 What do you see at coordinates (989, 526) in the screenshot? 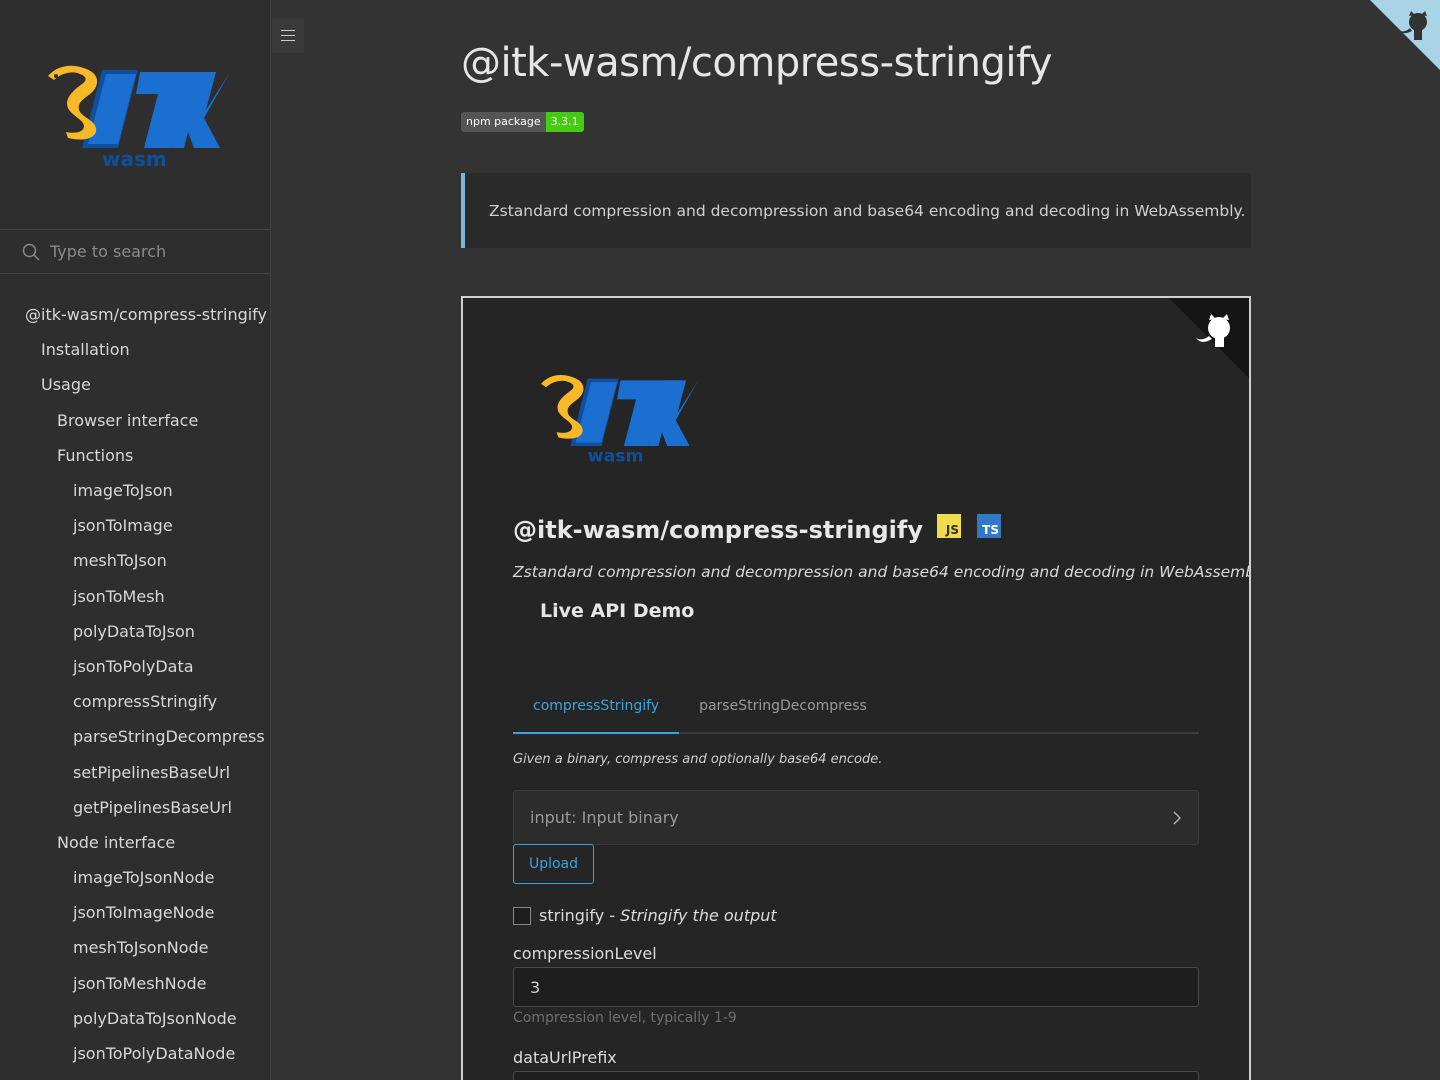
I see `typescript-badge-icon: TS` at bounding box center [989, 526].